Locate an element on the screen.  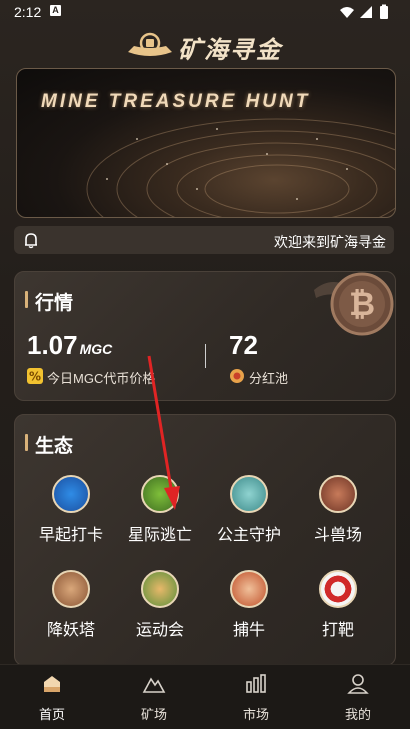
eco-item-sports-meet: 运动会 is located at coordinates (160, 605).